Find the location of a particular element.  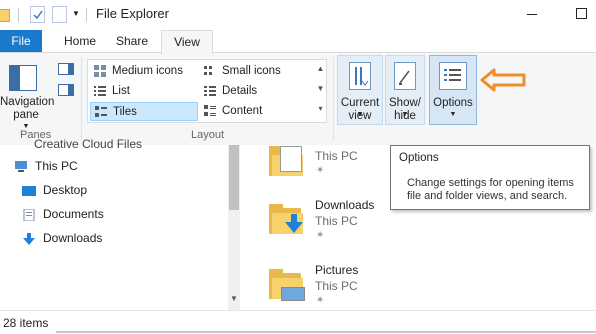

layout-small-icons: Small icons is located at coordinates (254, 71).